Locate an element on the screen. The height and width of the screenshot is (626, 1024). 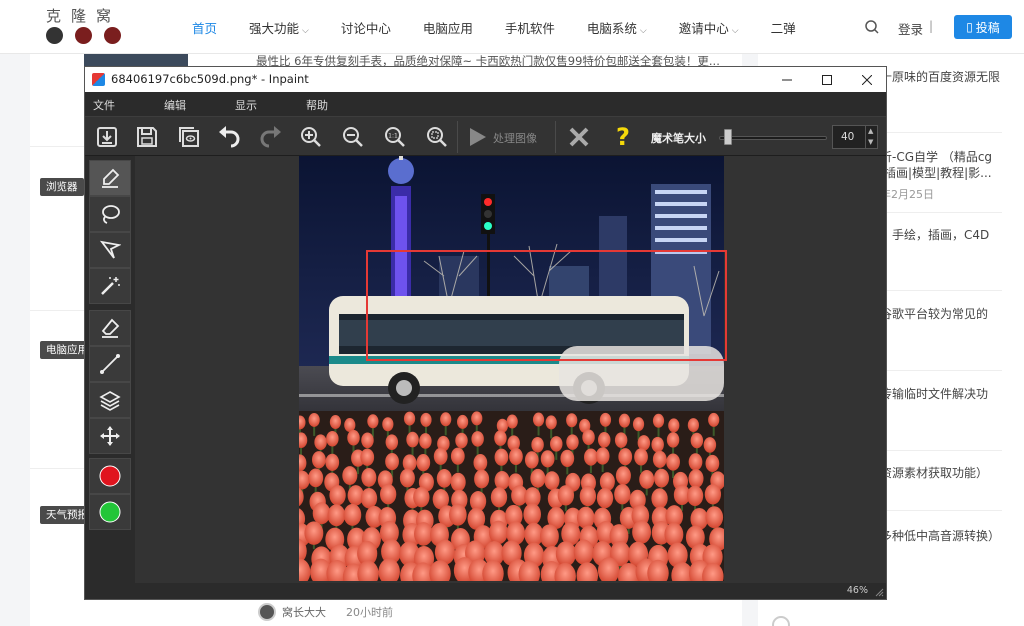
nav-pc-apps: 电脑应用 is located at coordinates (448, 27).